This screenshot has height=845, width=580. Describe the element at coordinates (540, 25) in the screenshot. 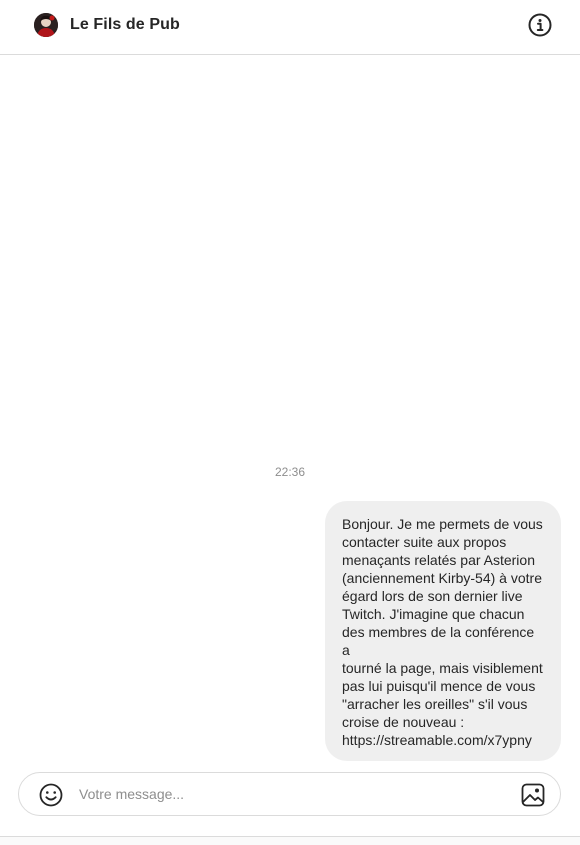

I see `info-icon` at that location.